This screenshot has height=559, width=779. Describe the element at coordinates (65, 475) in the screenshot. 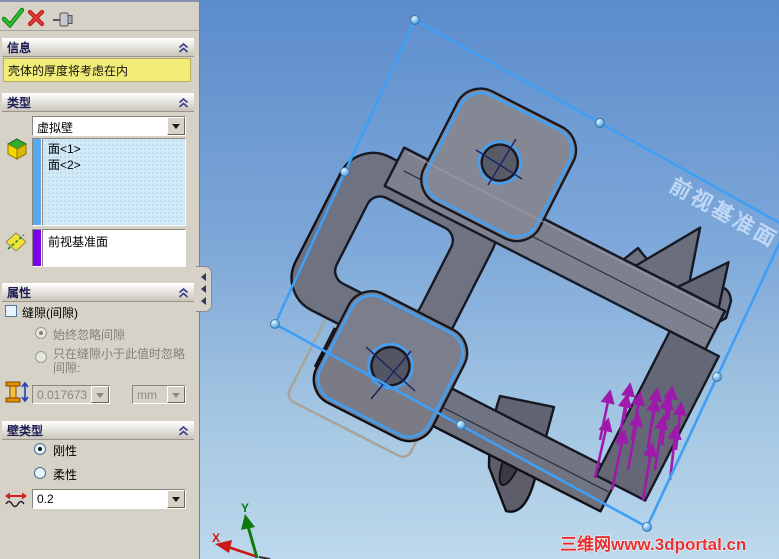

I see `radio-flexible-label: 柔性` at that location.